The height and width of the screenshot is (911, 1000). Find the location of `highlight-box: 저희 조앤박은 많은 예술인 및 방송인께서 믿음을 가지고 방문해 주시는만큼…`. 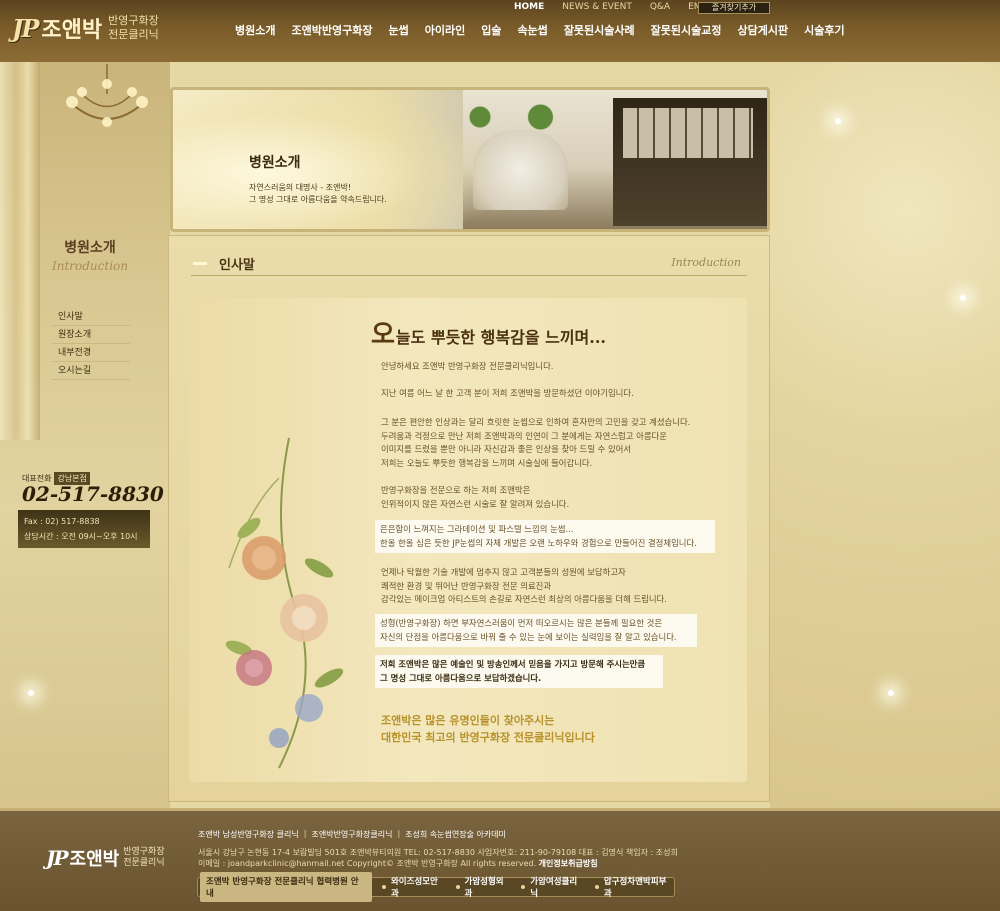

highlight-box: 저희 조앤박은 많은 예술인 및 방송인께서 믿음을 가지고 방문해 주시는만큼… is located at coordinates (519, 671).